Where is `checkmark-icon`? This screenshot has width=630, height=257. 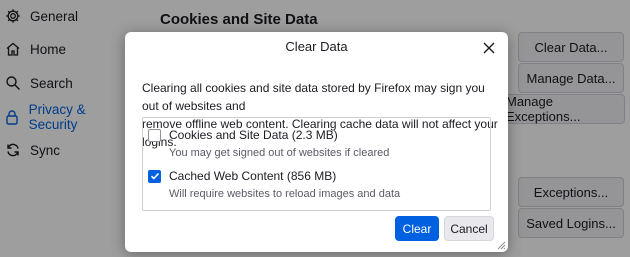
checkmark-icon is located at coordinates (154, 176).